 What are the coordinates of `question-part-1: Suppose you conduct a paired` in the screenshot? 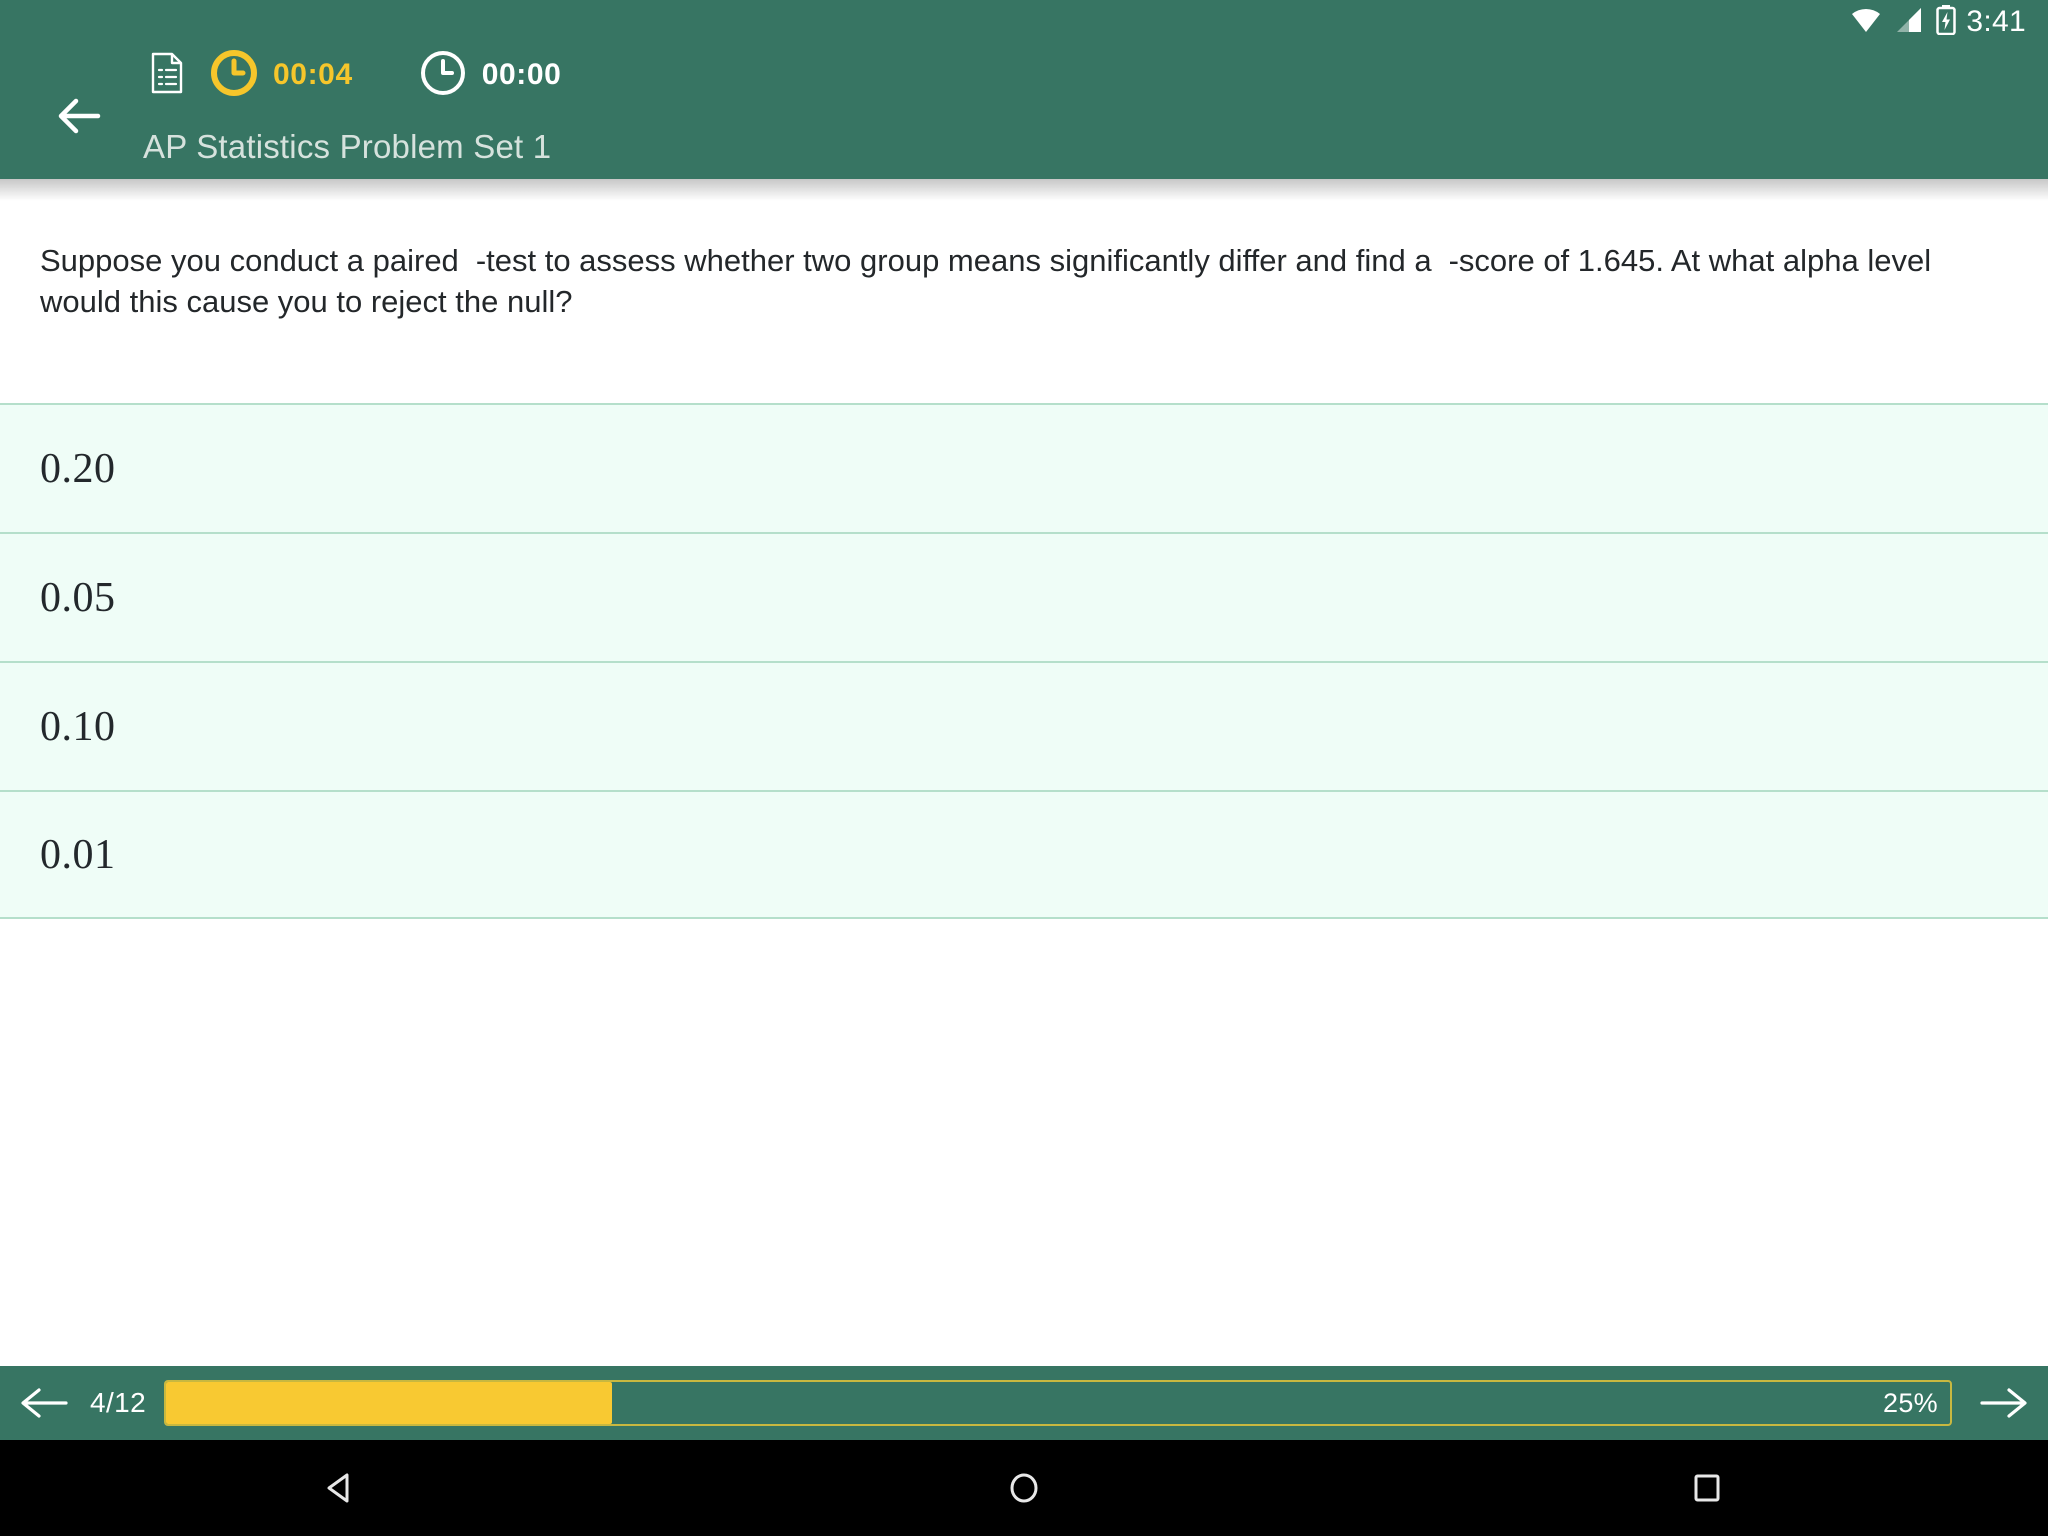 It's located at (249, 260).